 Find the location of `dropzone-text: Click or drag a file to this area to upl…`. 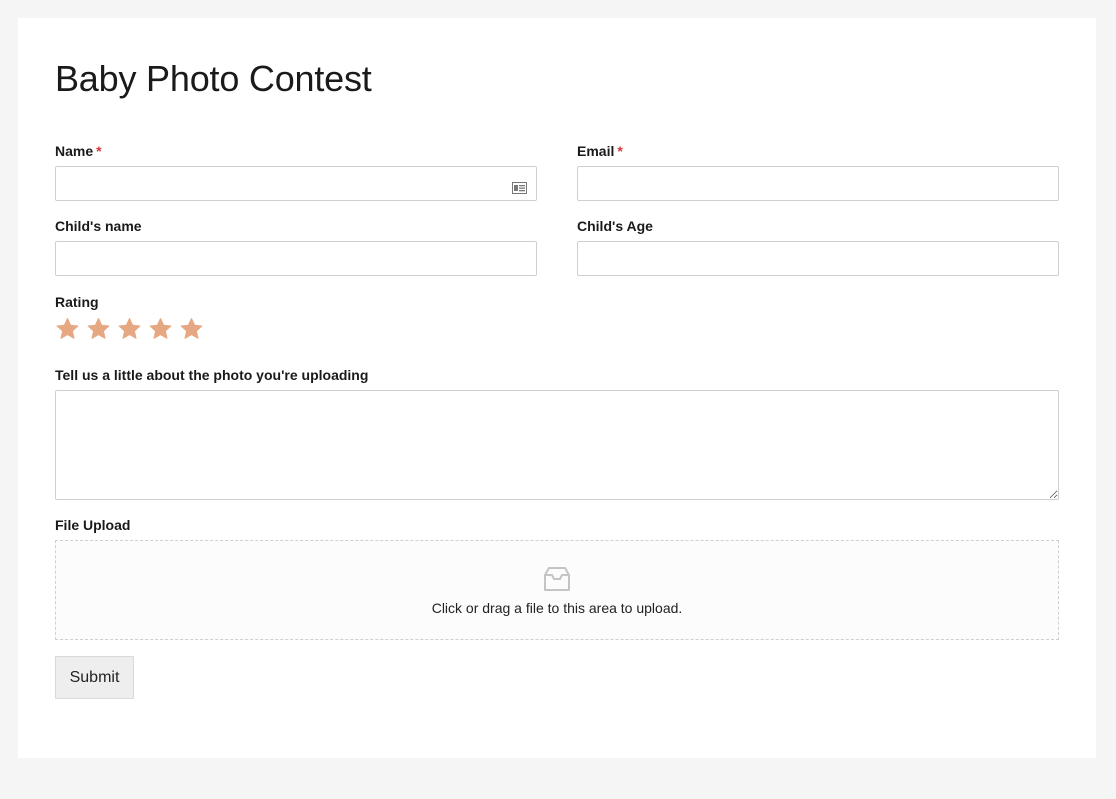

dropzone-text: Click or drag a file to this area to upl… is located at coordinates (557, 608).